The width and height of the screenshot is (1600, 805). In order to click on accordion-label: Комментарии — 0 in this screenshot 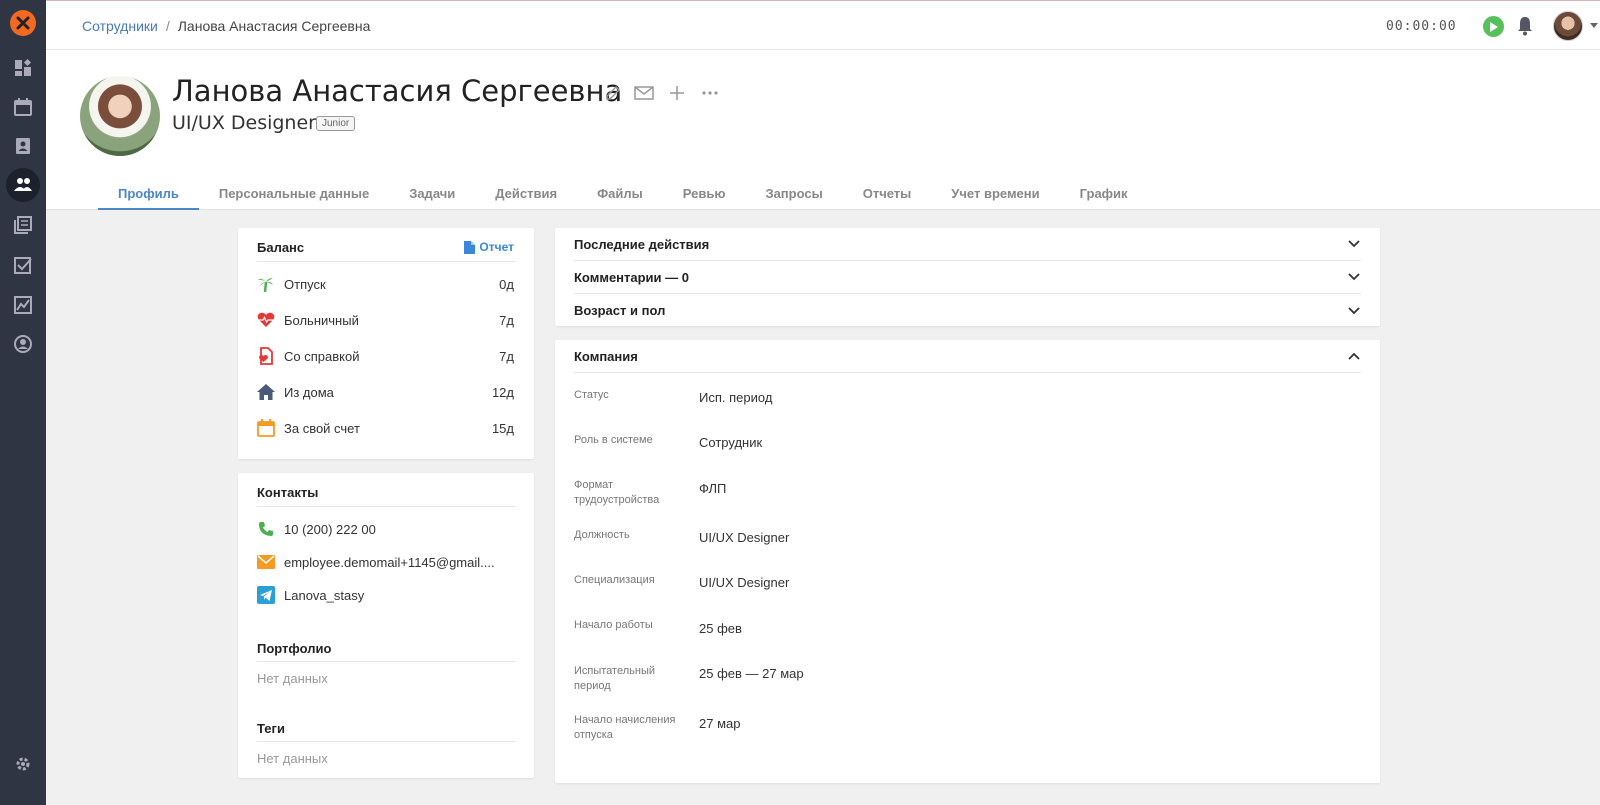, I will do `click(631, 277)`.